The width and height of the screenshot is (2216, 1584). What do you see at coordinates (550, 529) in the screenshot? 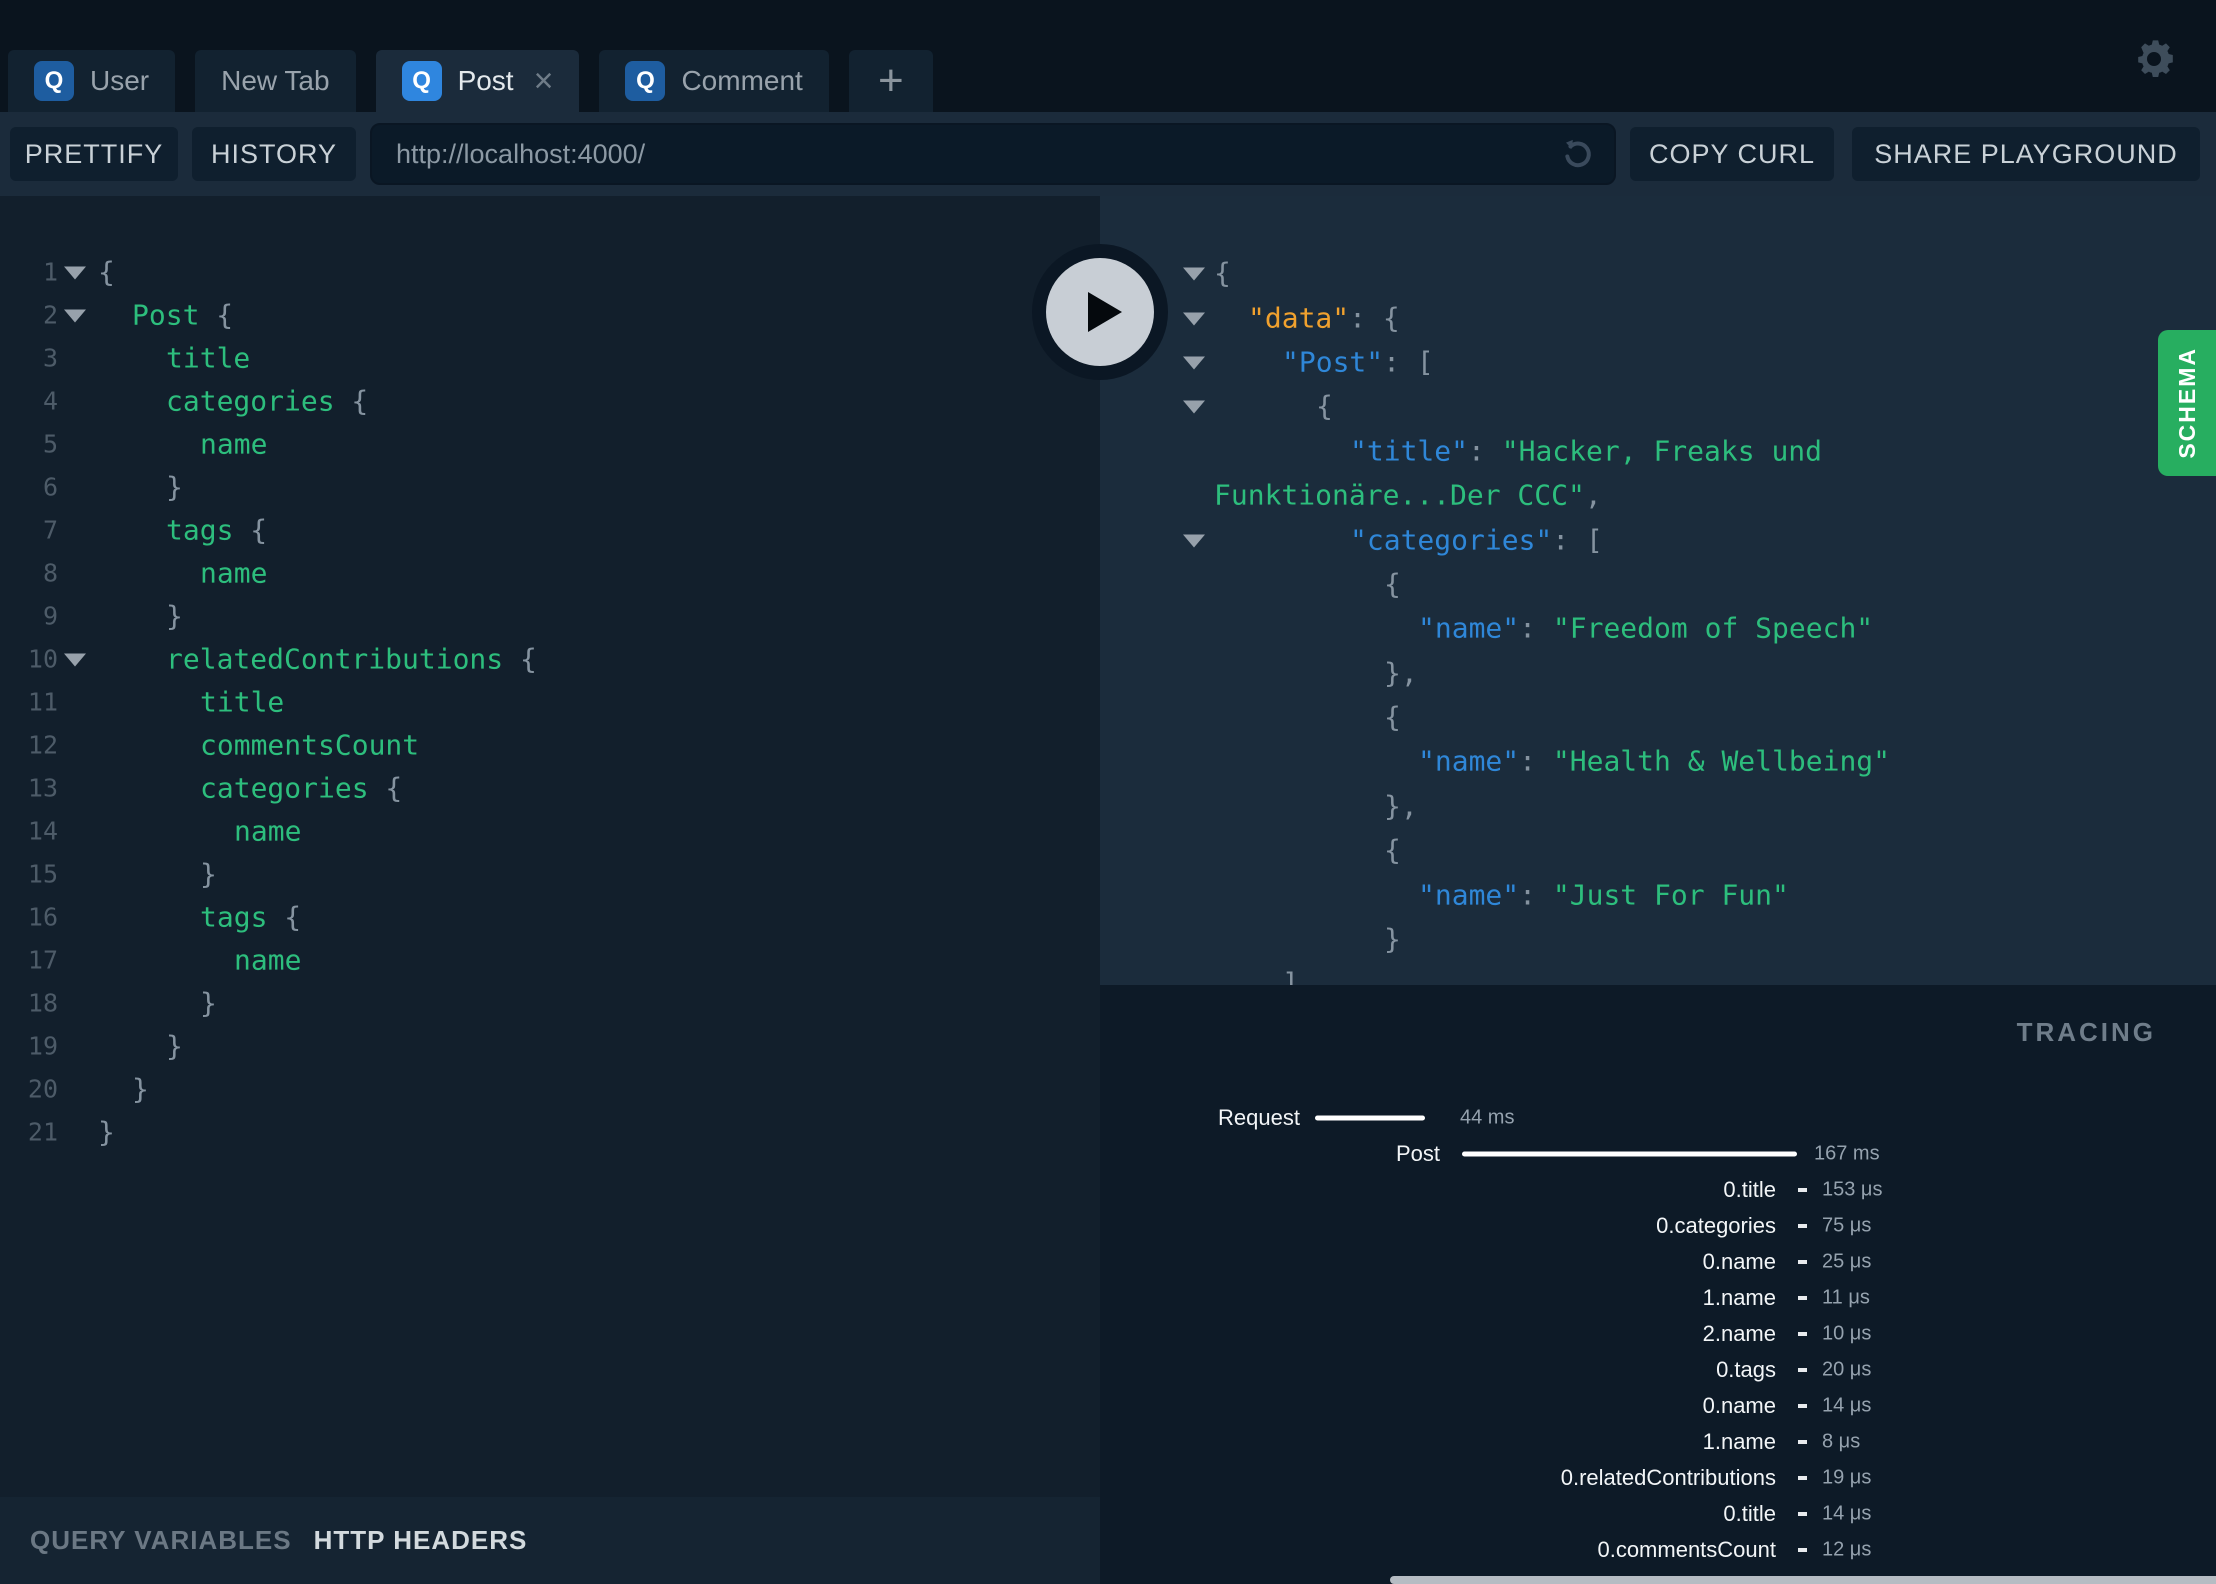
I see `editor-line: 7 tags {` at bounding box center [550, 529].